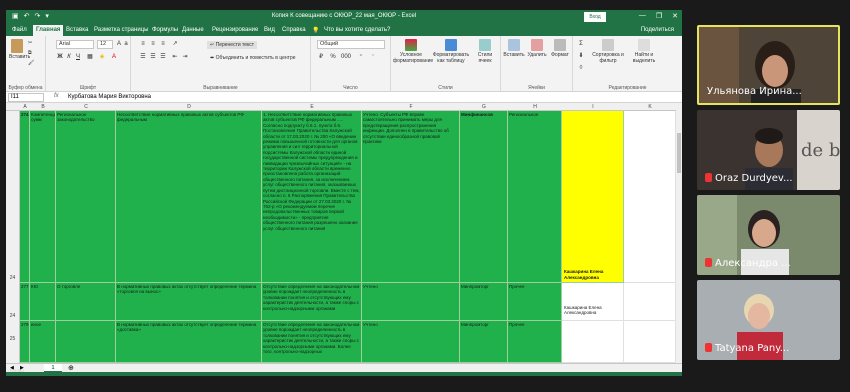  I want to click on share-button: Поделиться, so click(657, 30).